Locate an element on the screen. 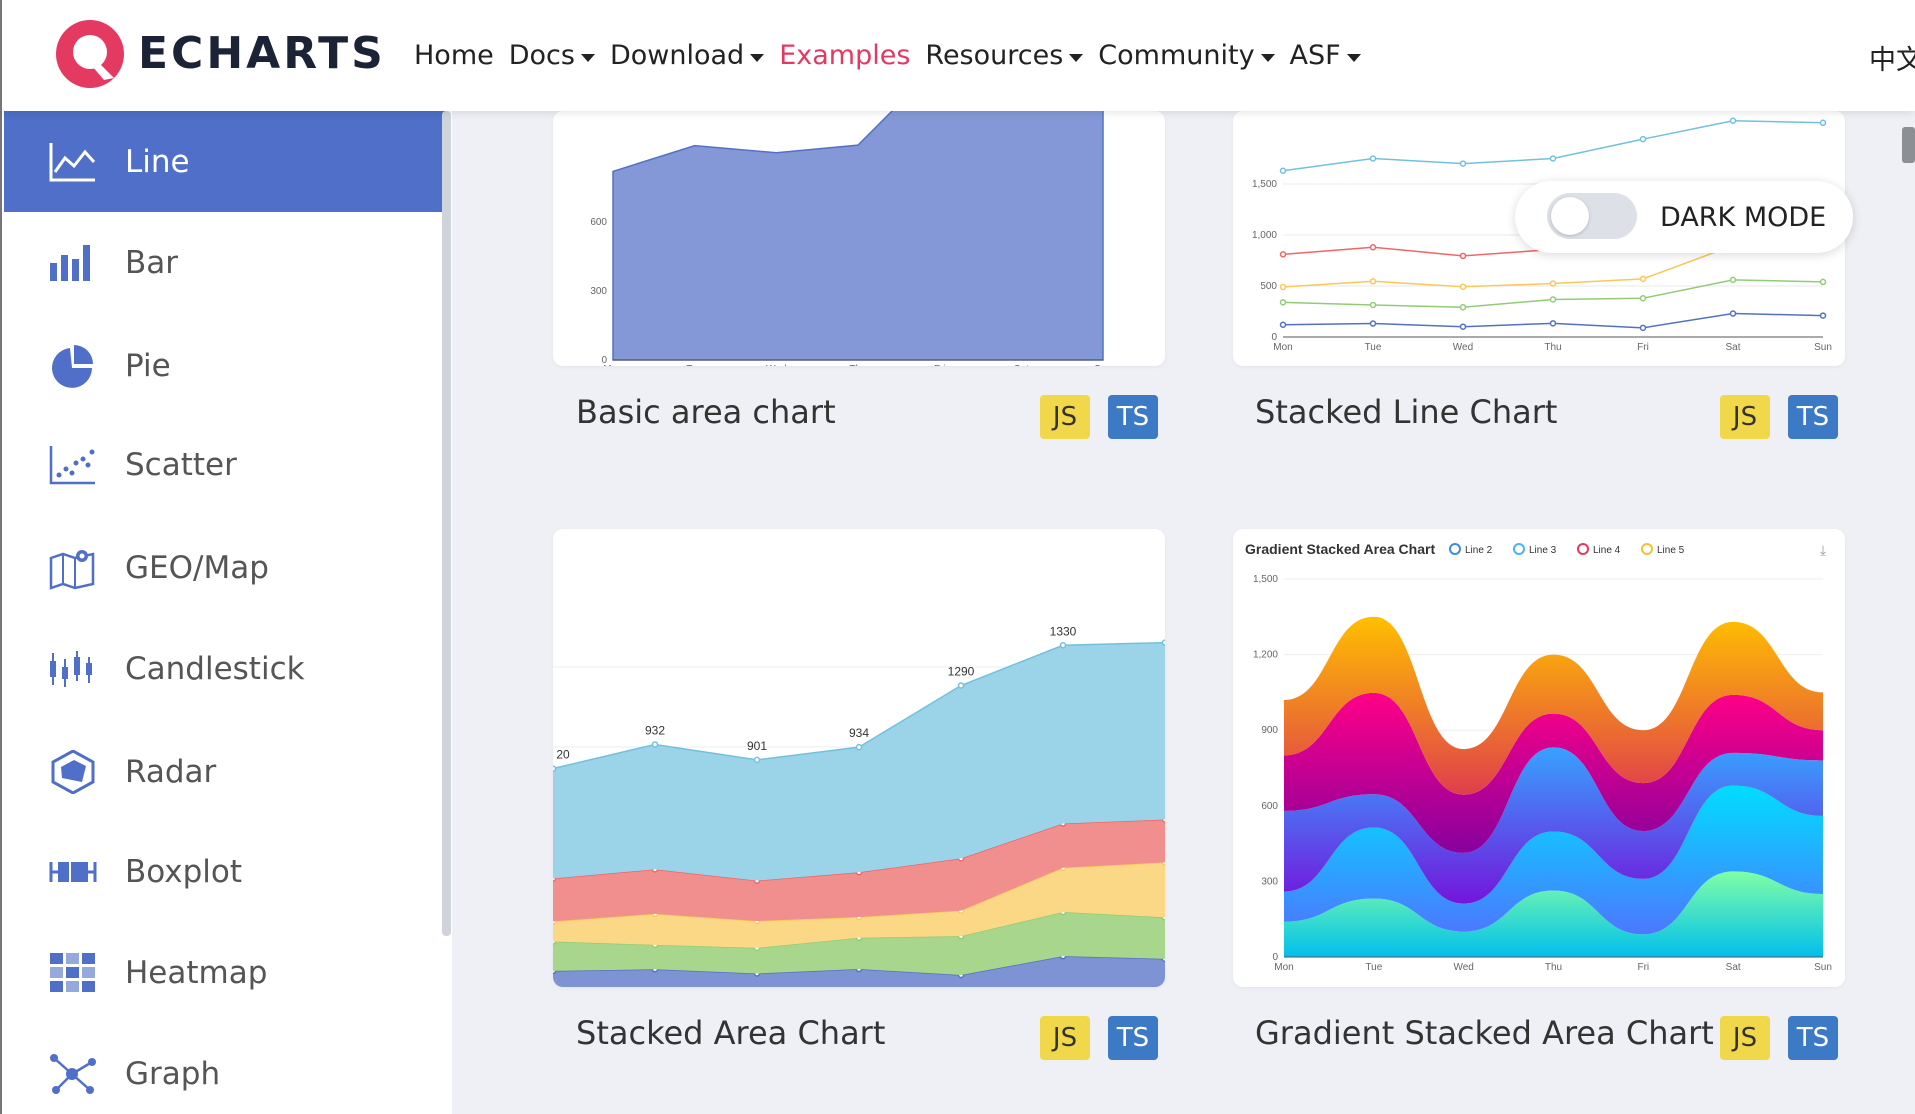  legend-label: Line 5 is located at coordinates (1671, 550).